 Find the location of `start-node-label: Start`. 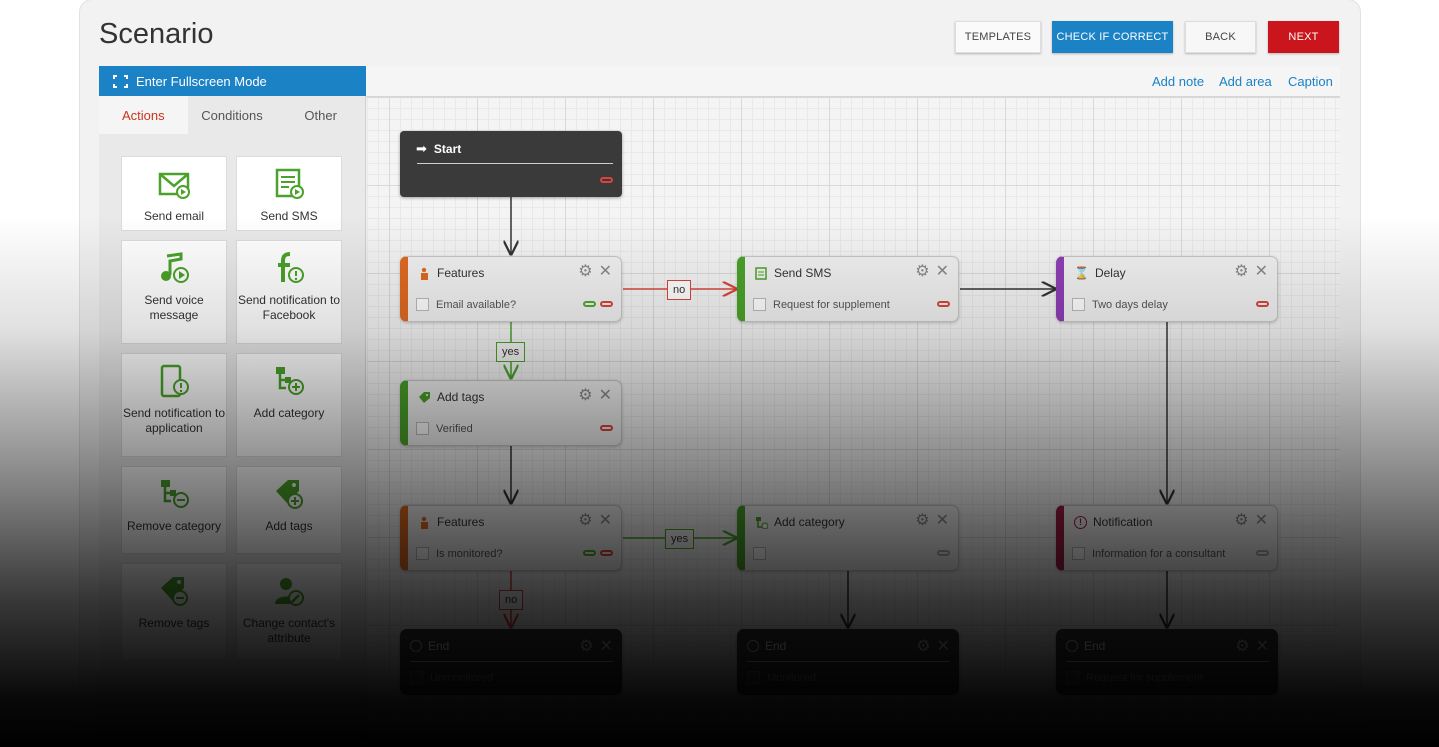

start-node-label: Start is located at coordinates (447, 149).